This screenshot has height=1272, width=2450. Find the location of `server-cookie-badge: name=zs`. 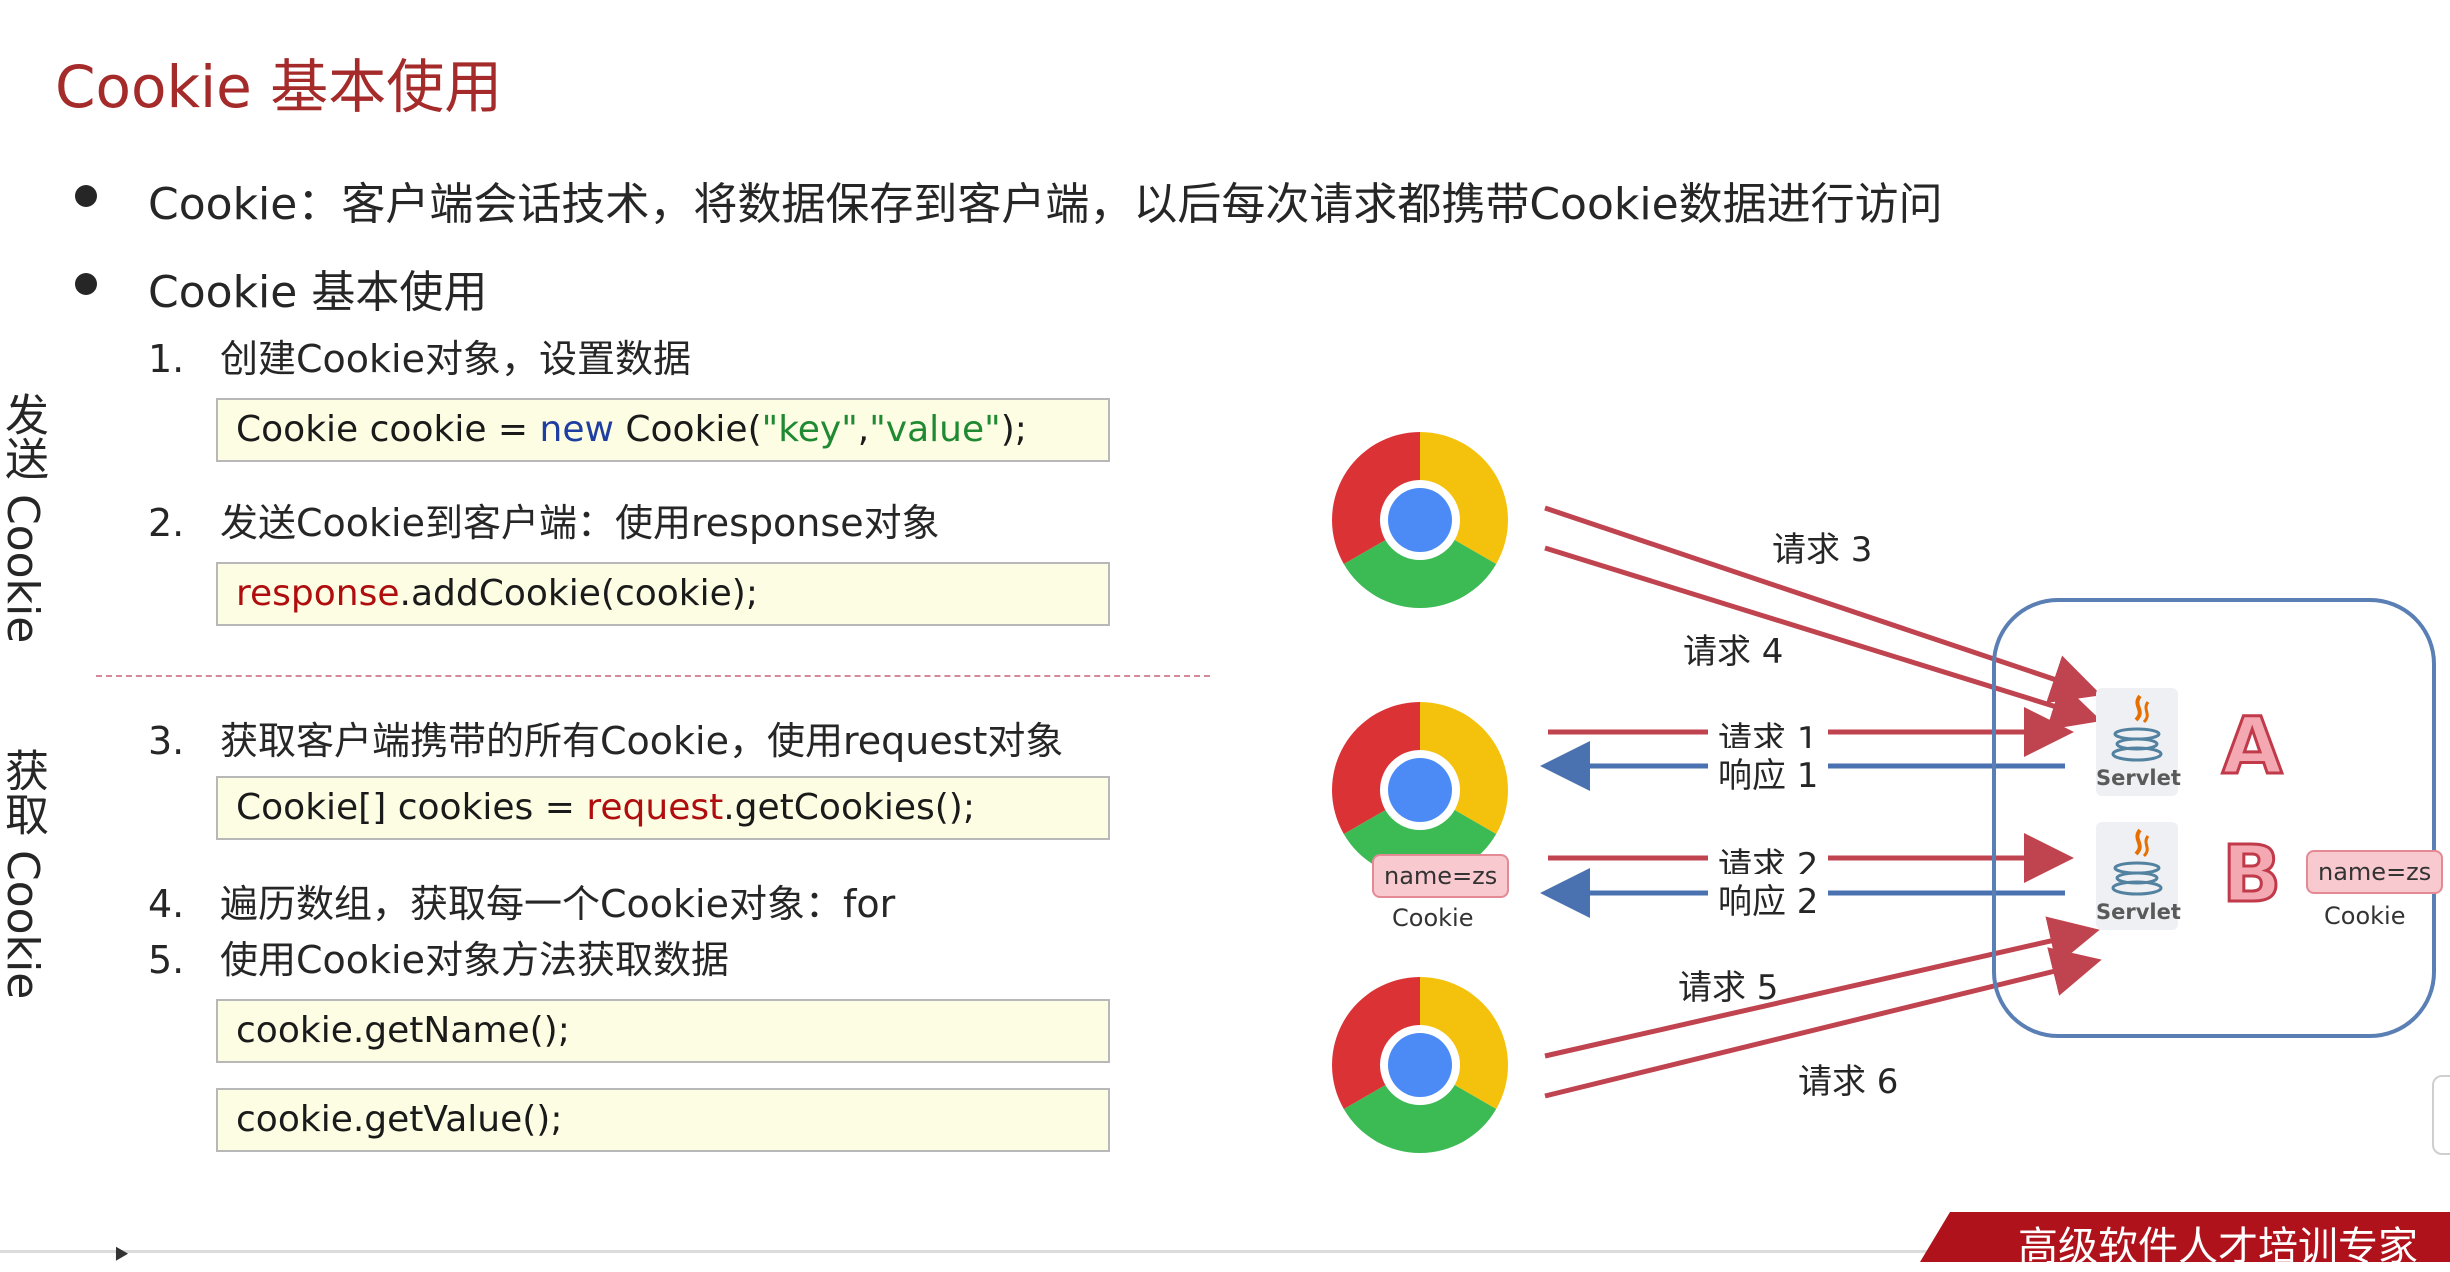

server-cookie-badge: name=zs is located at coordinates (2375, 872).